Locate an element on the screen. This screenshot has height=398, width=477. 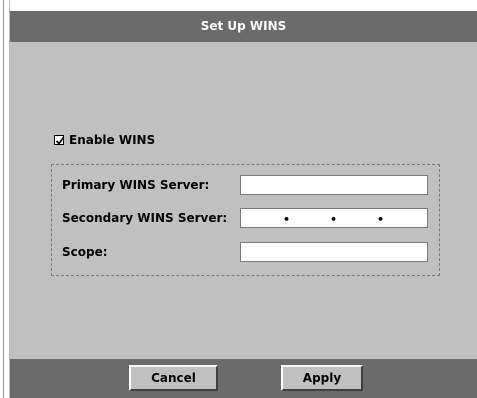
button-bar is located at coordinates (243, 378).